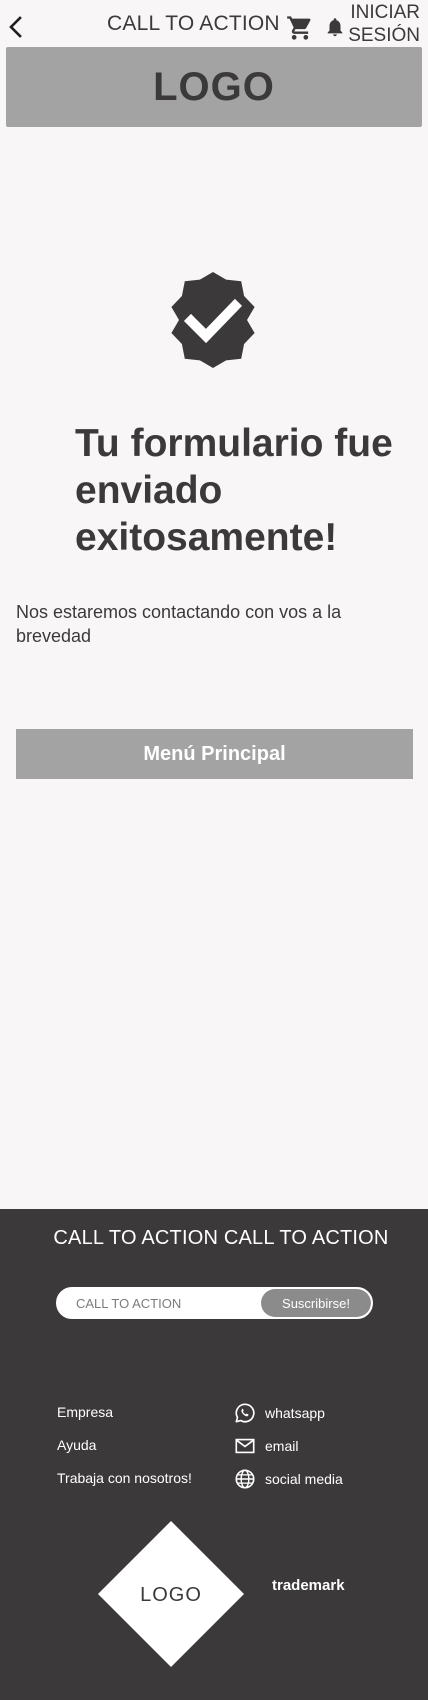 This screenshot has height=1700, width=428. Describe the element at coordinates (213, 320) in the screenshot. I see `verified-check-badge-icon` at that location.